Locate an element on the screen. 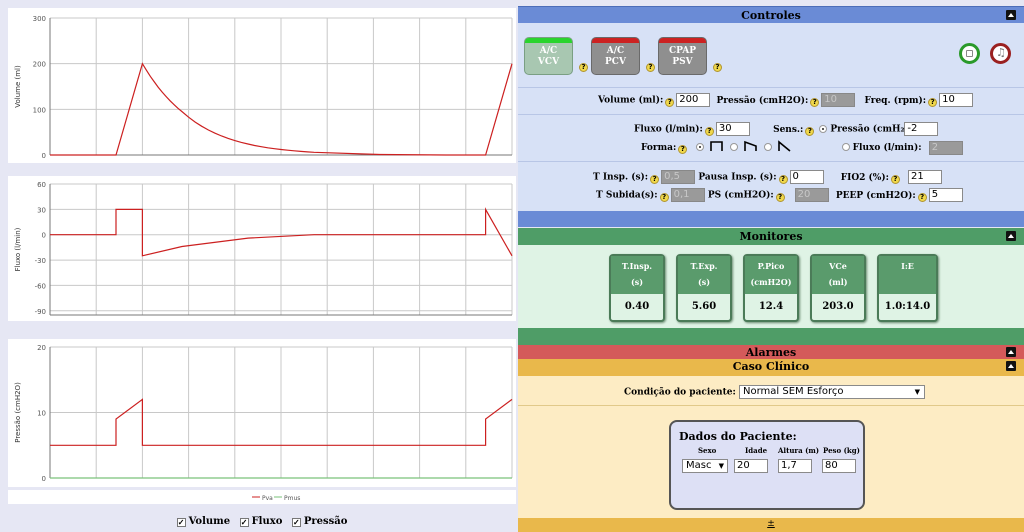 The width and height of the screenshot is (1024, 532). tsubida-input: 0,1 is located at coordinates (687, 195).